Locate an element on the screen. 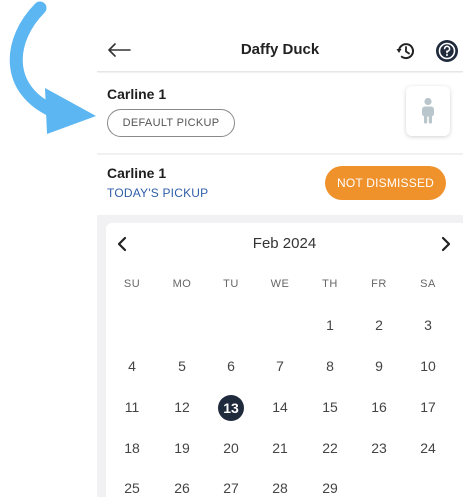 The height and width of the screenshot is (497, 463). calendar-day-number: 4 is located at coordinates (132, 366).